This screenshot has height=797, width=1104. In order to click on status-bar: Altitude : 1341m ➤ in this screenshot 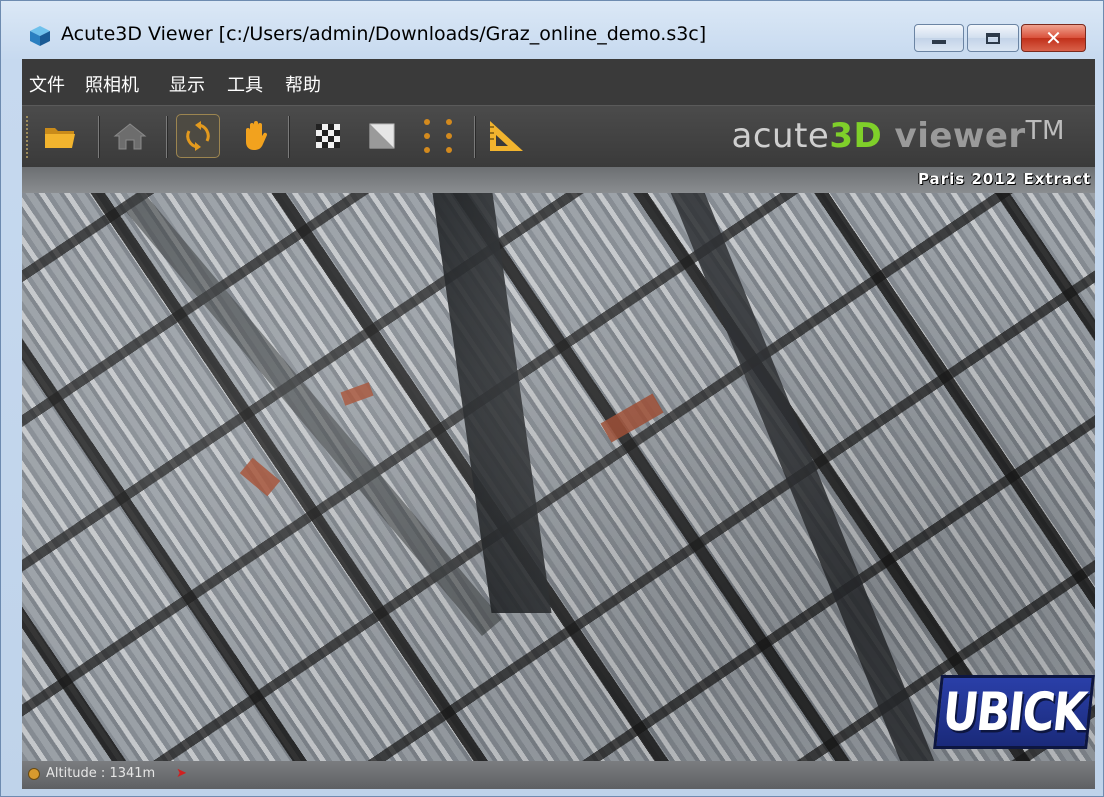, I will do `click(558, 775)`.